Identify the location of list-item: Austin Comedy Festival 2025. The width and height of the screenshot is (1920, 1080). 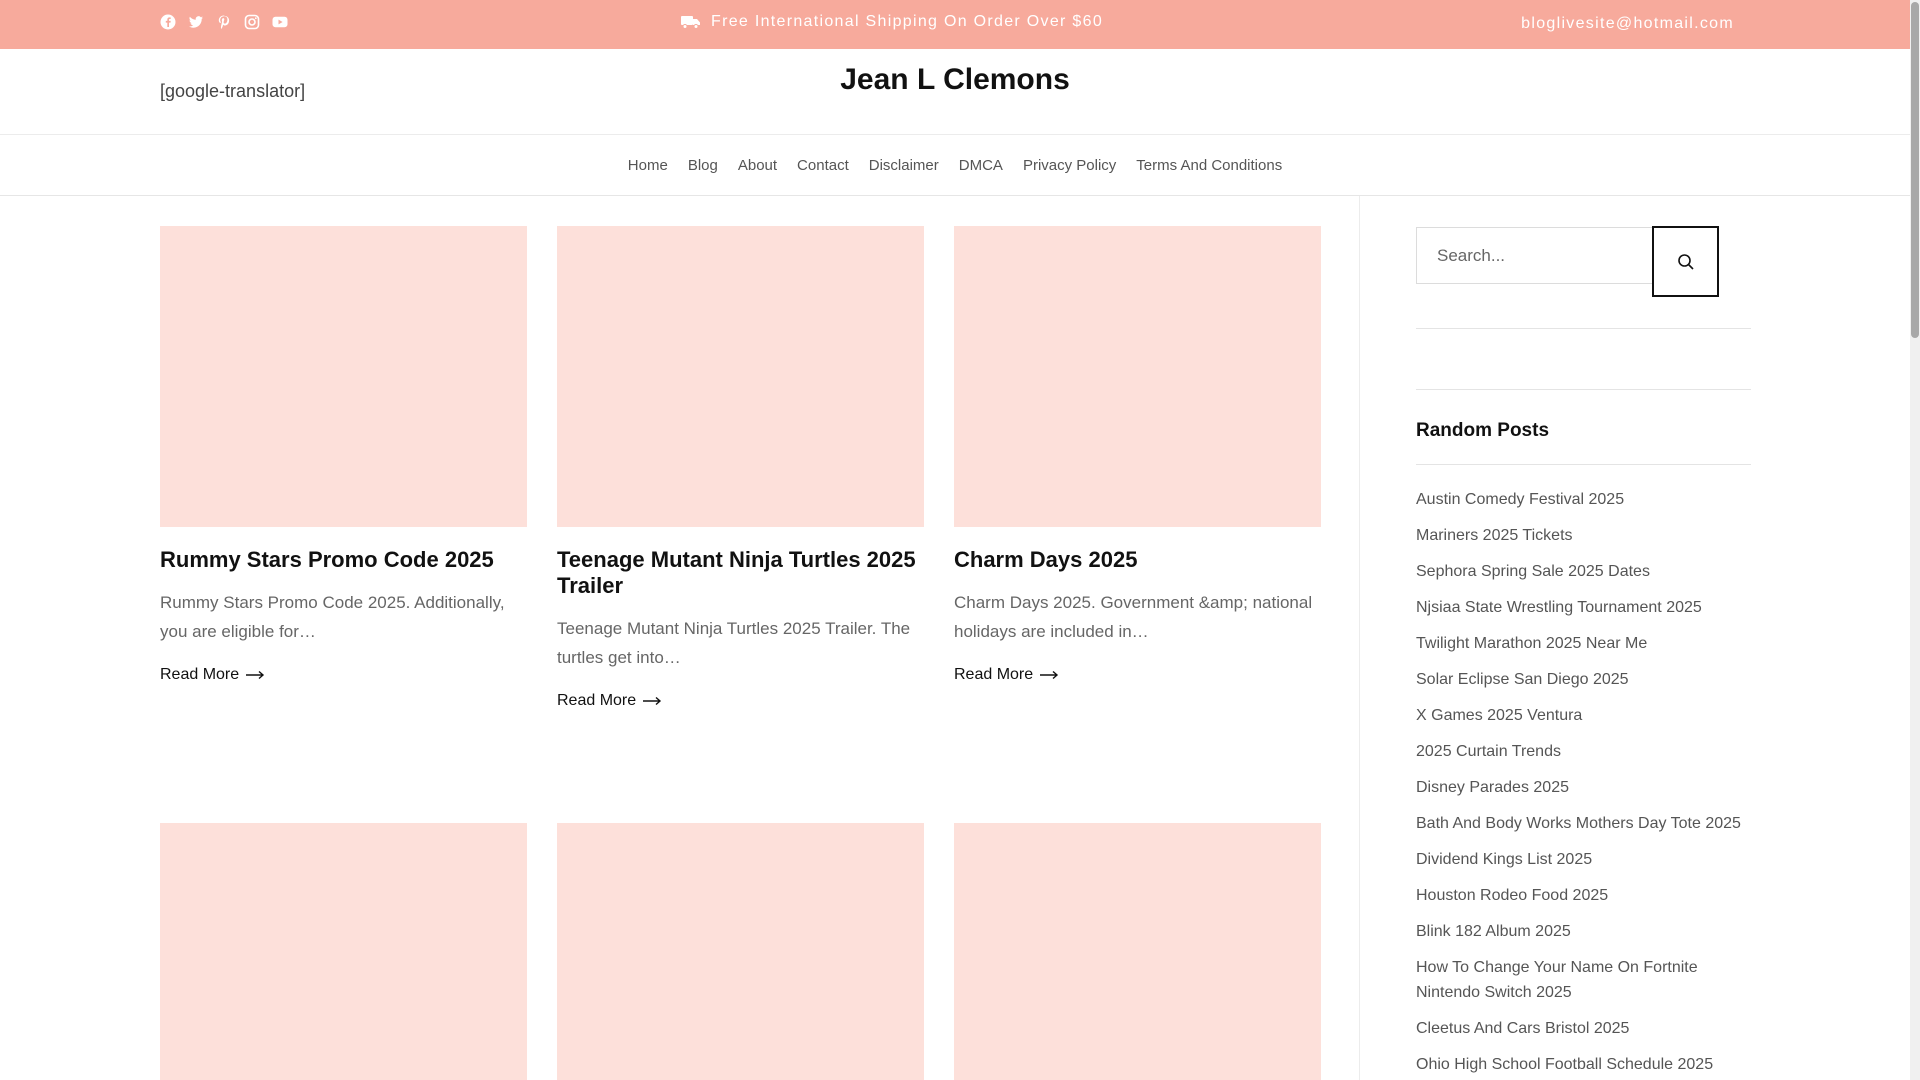
(1583, 499).